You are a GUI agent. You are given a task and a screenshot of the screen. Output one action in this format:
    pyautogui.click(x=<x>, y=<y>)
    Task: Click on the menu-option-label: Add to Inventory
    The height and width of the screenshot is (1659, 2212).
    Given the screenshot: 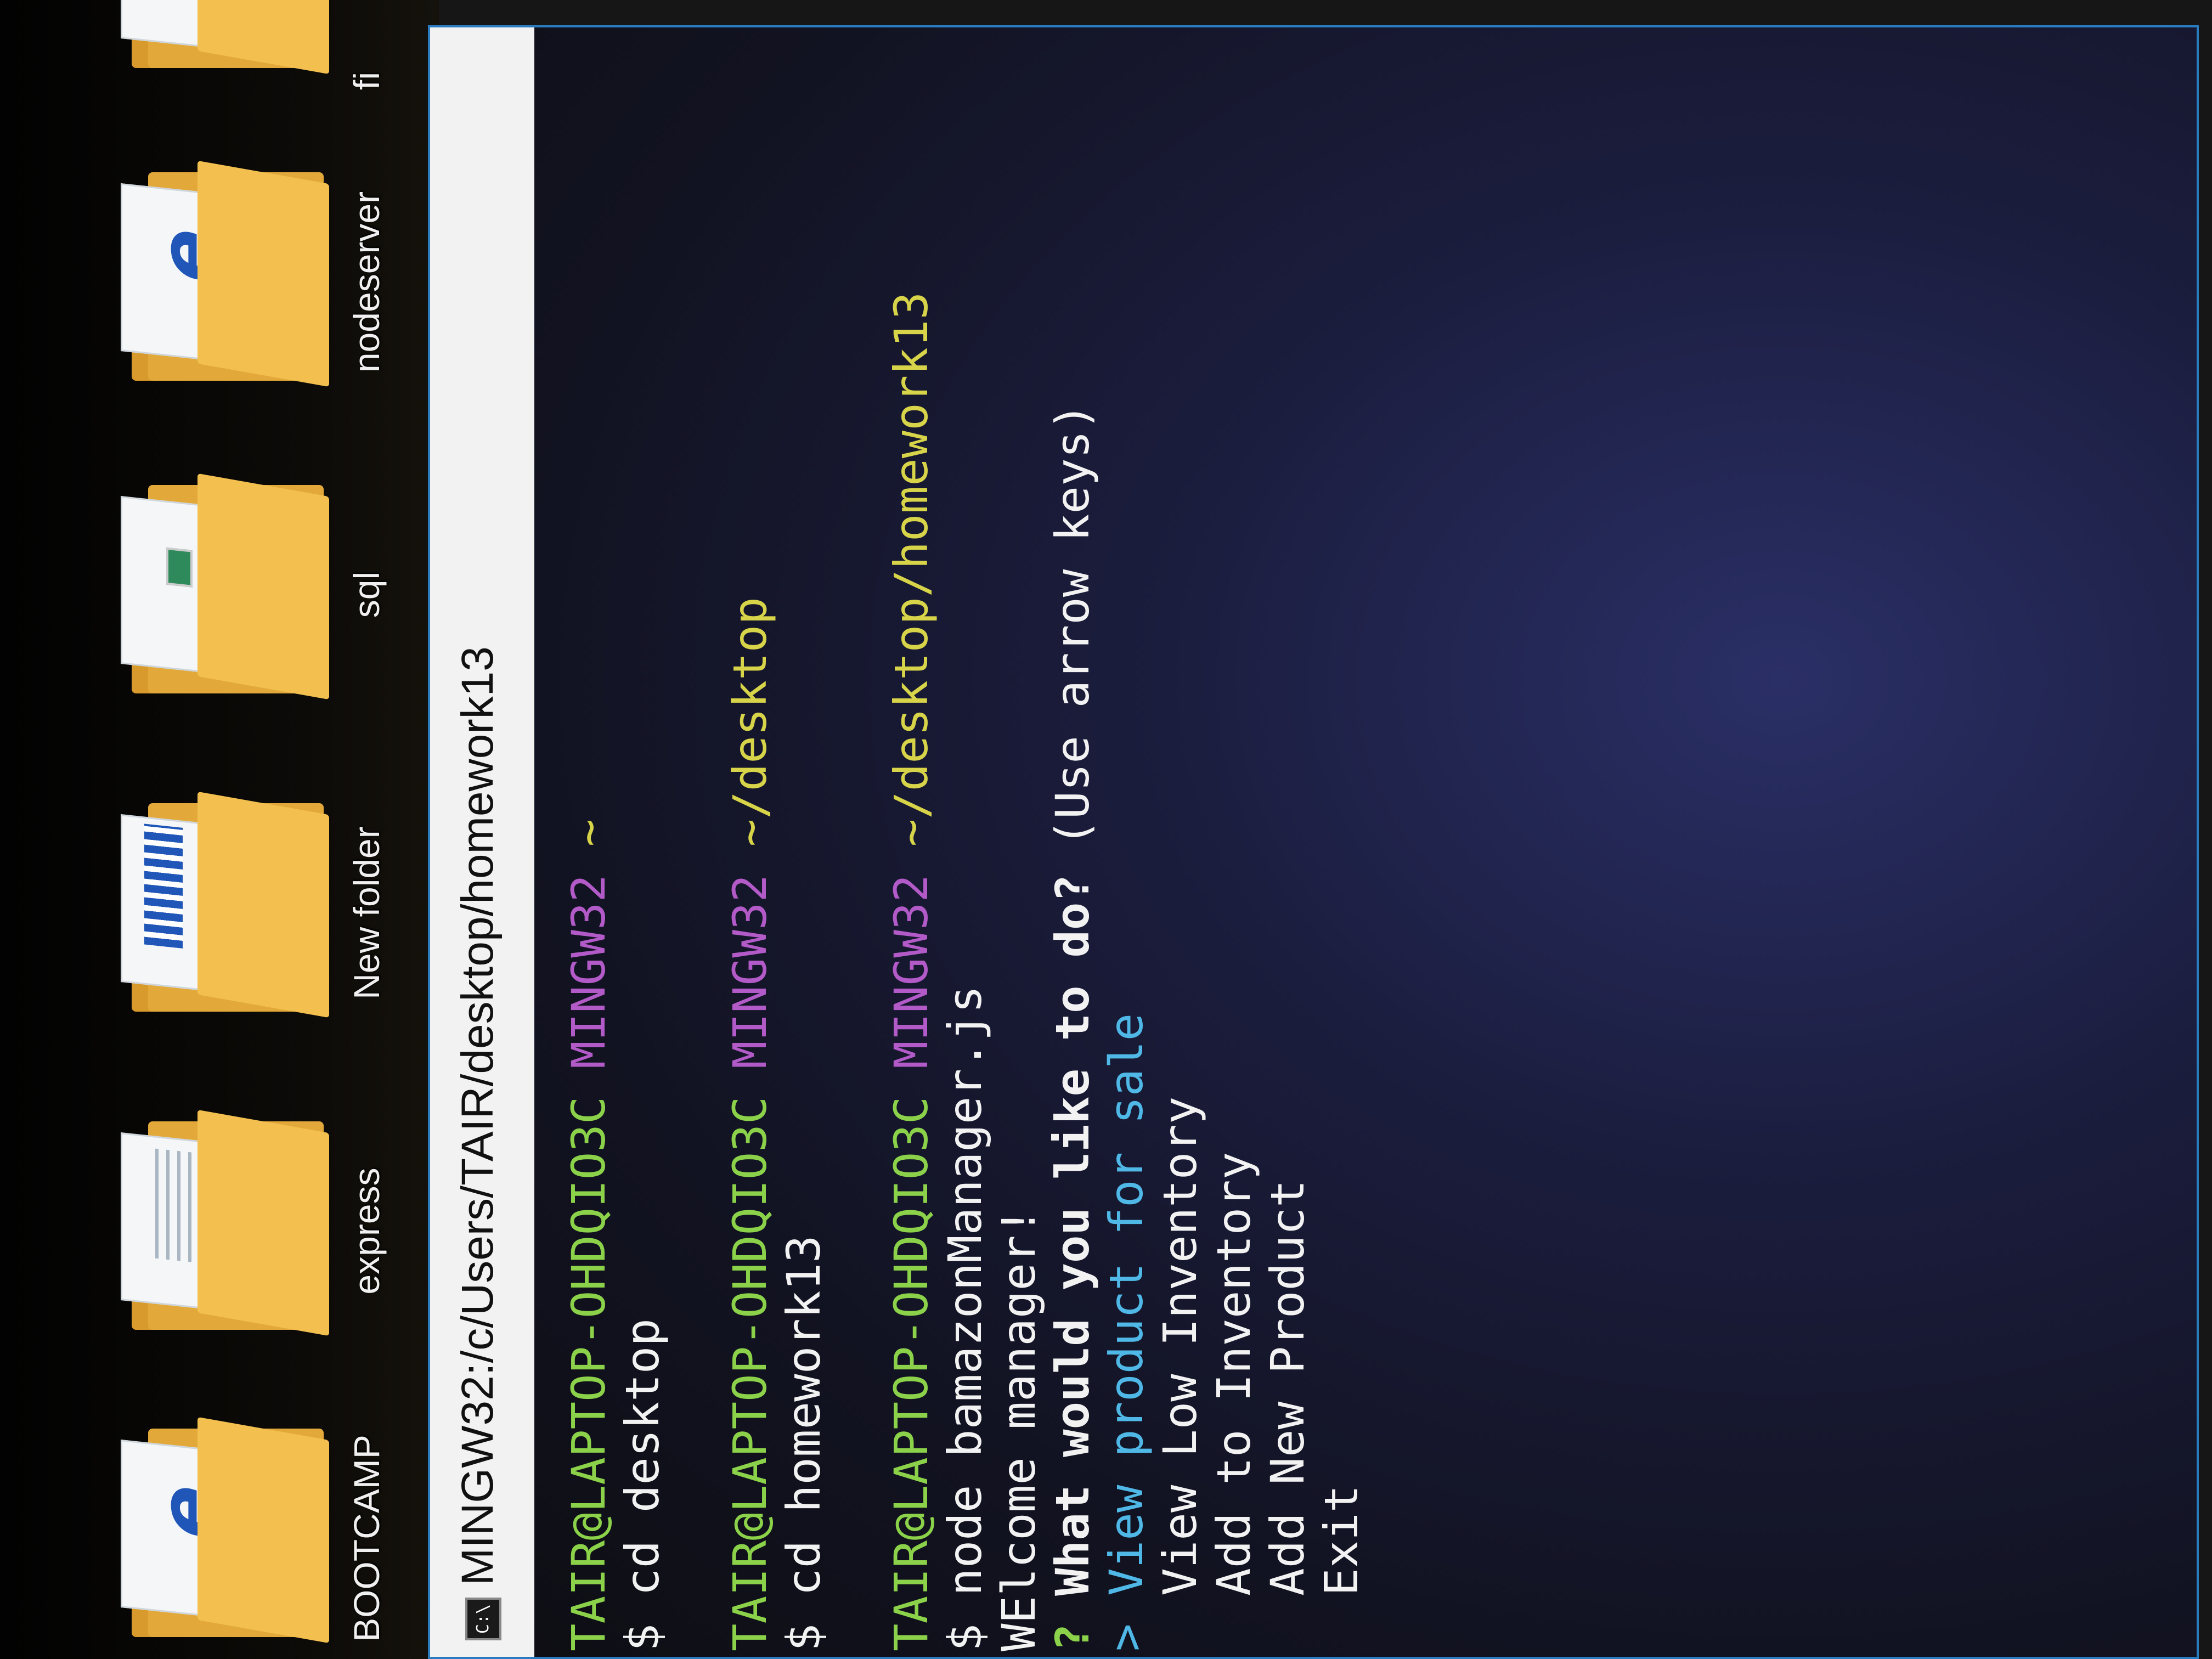 What is the action you would take?
    pyautogui.click(x=1234, y=1374)
    